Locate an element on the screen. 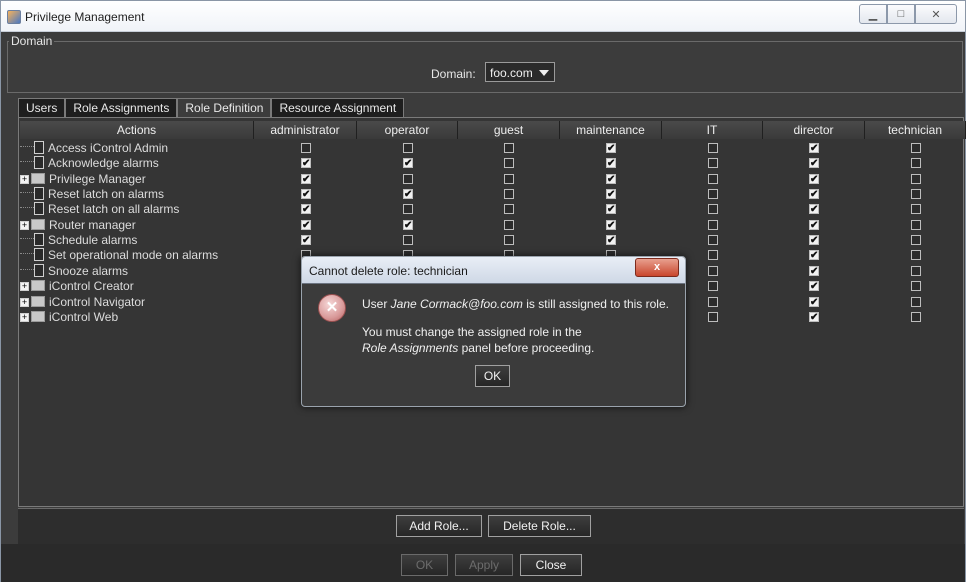 This screenshot has width=966, height=582. column-header-guest: guest is located at coordinates (509, 130).